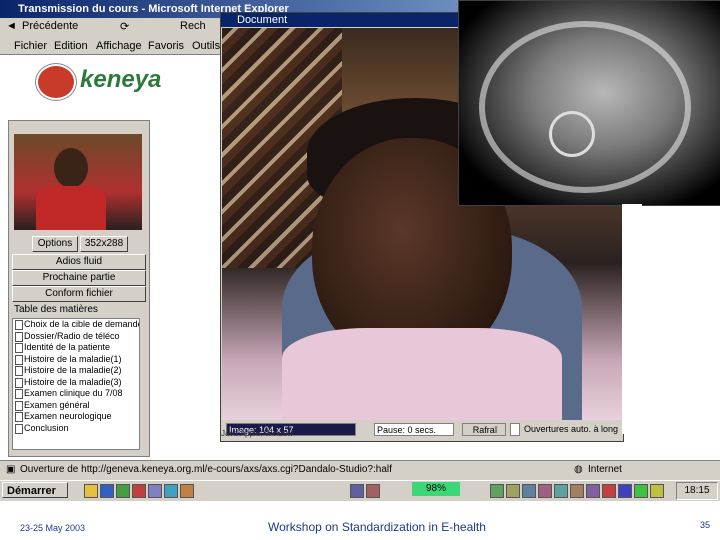 This screenshot has width=720, height=540. I want to click on auto-open-checkbox, so click(515, 429).